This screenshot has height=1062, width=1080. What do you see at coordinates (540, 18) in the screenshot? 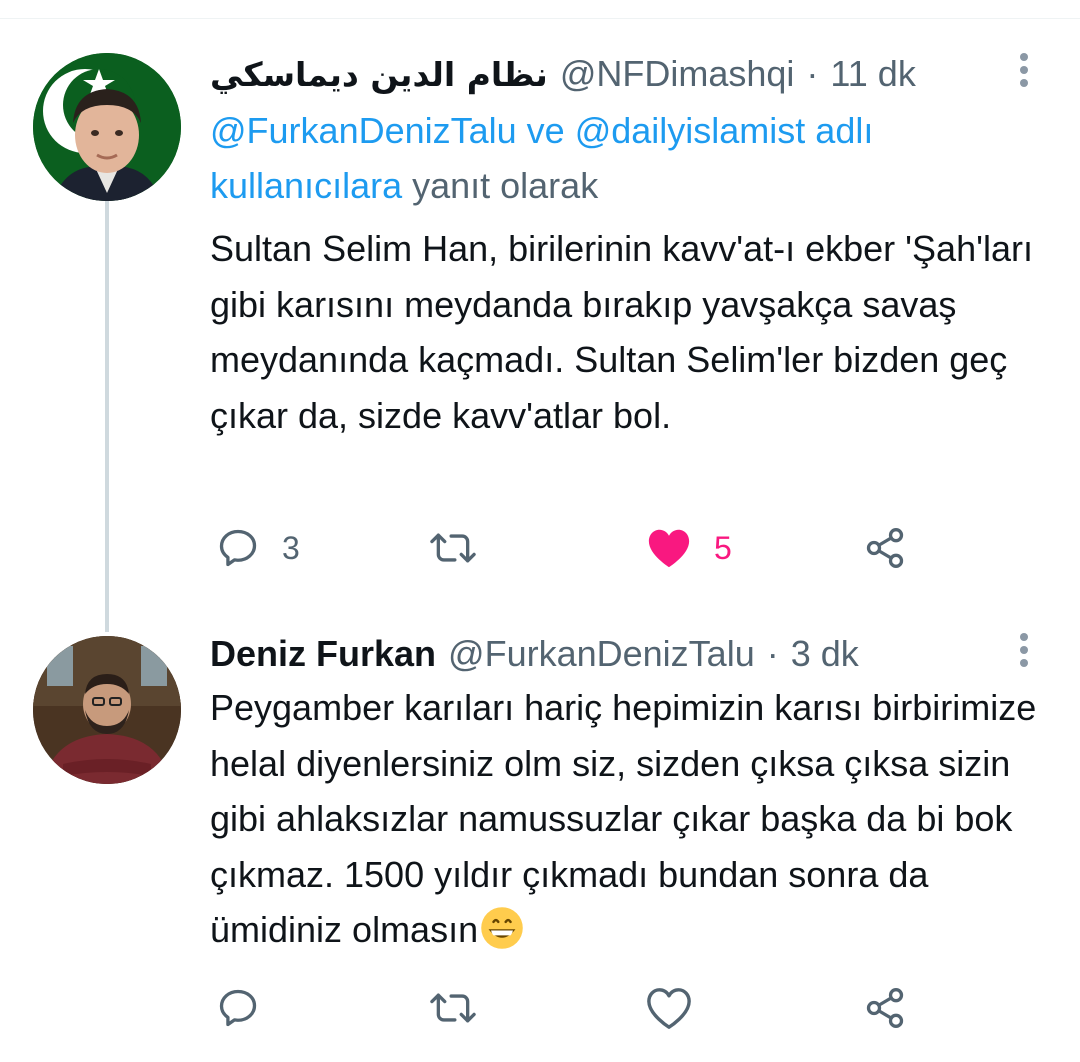
I see `top-divider` at bounding box center [540, 18].